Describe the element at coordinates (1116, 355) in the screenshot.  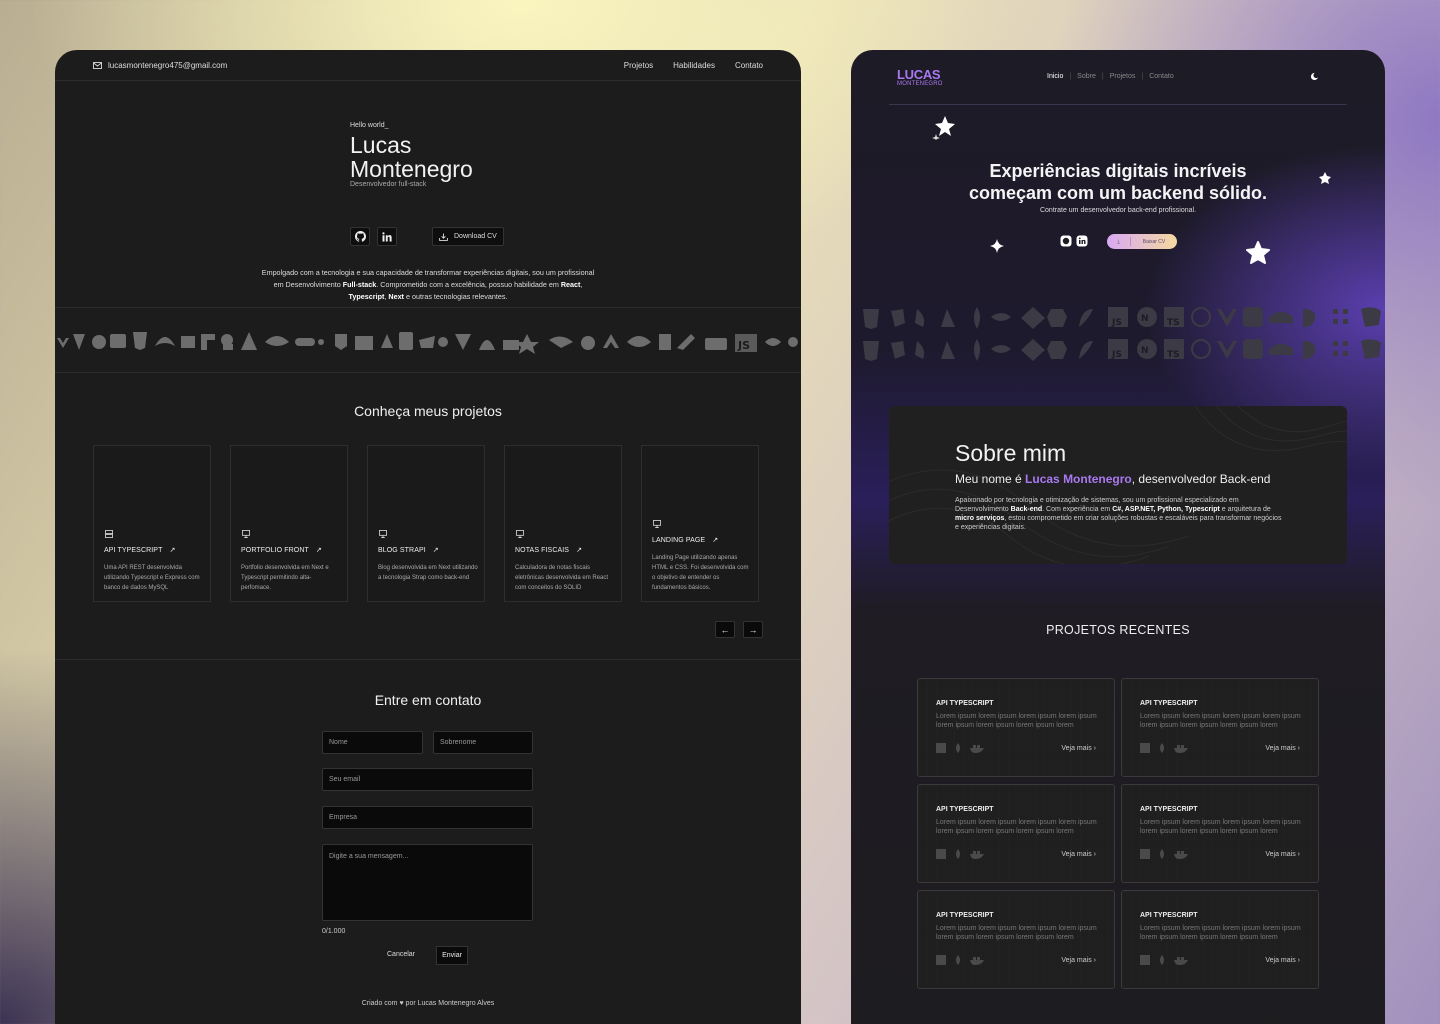
I see `svg-text: JS` at that location.